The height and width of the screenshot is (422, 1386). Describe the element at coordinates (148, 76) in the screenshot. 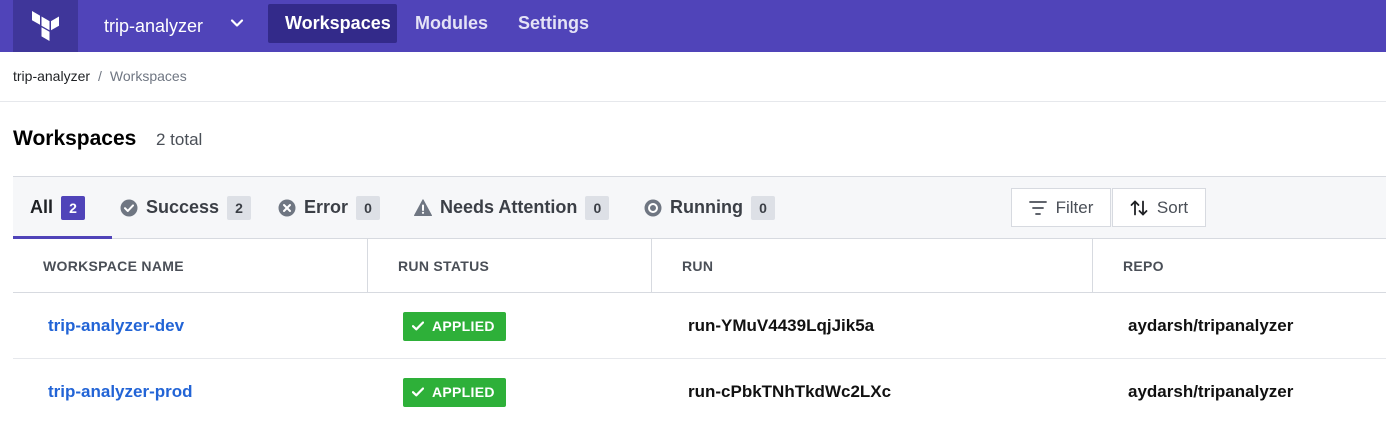

I see `breadcrumb-current: Workspaces` at that location.